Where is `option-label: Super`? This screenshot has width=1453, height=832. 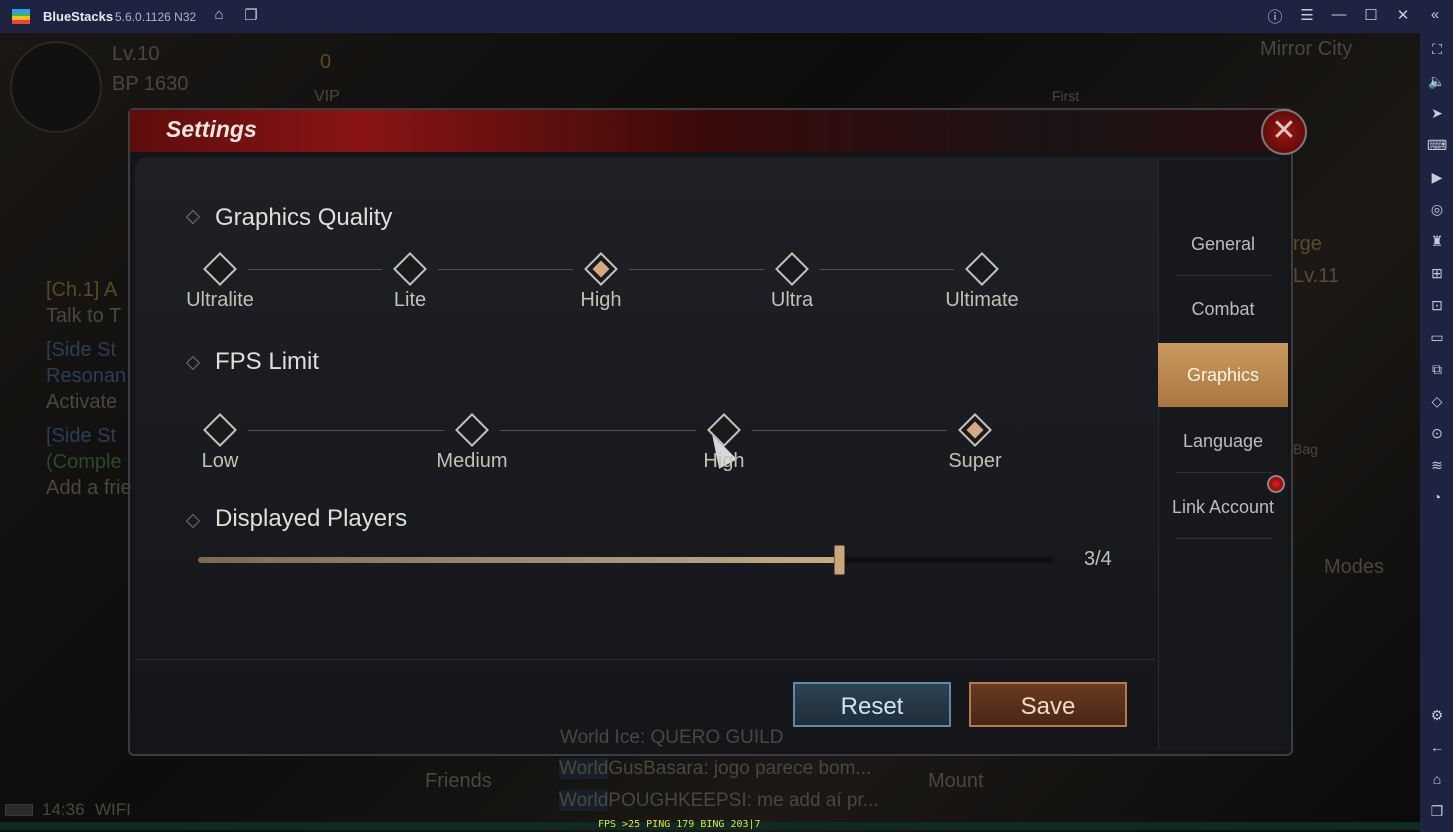
option-label: Super is located at coordinates (975, 461).